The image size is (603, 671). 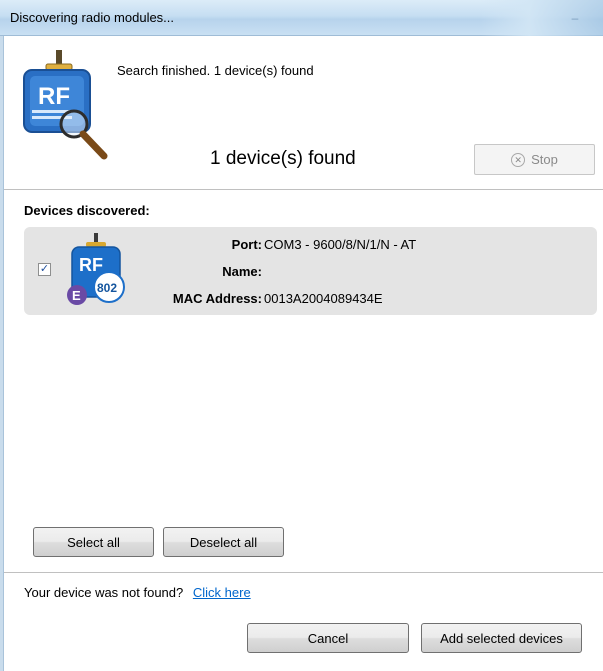 I want to click on rf-802-device-icon: RF 802 E, so click(x=96, y=269).